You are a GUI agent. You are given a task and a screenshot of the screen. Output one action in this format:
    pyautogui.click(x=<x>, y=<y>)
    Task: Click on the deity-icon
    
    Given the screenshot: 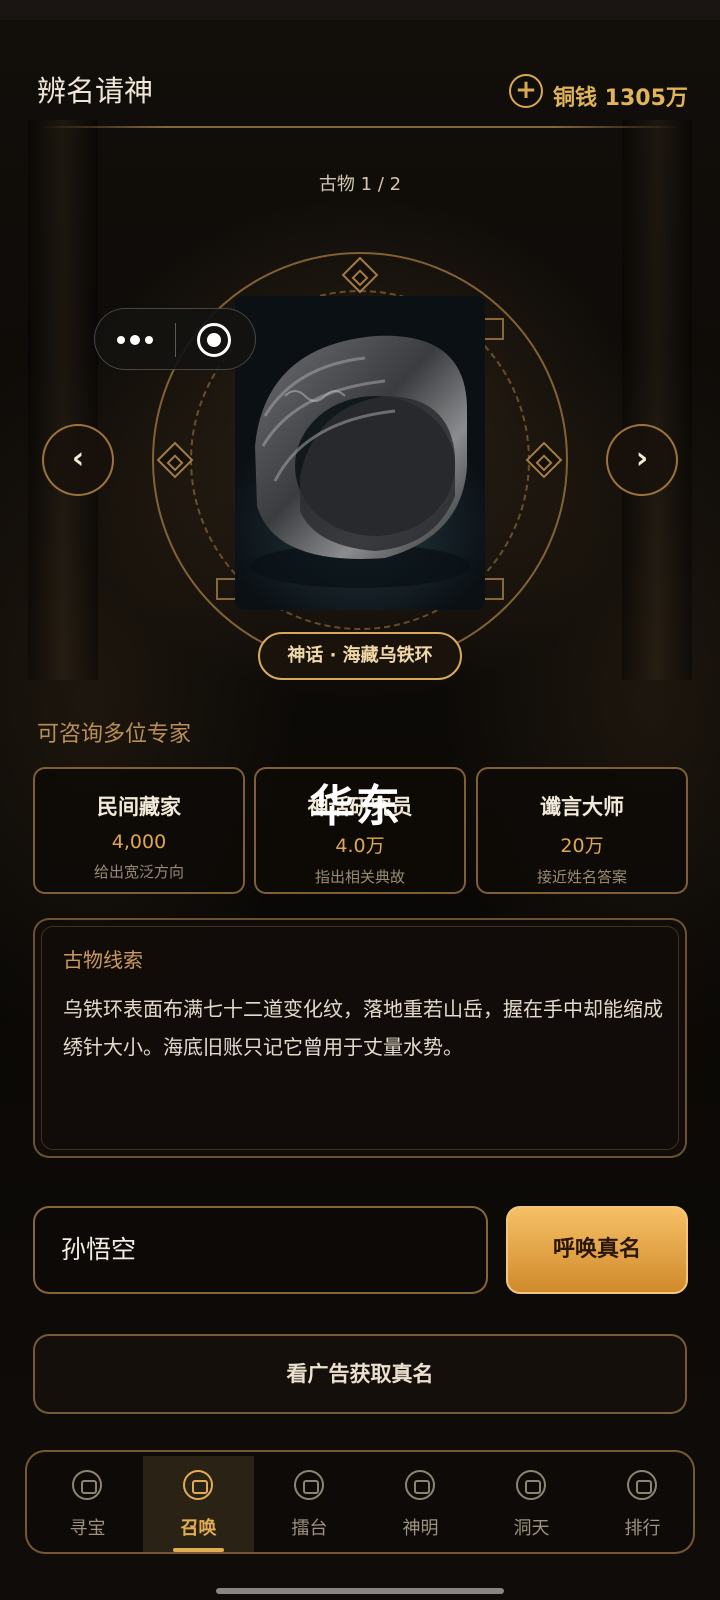 What is the action you would take?
    pyautogui.click(x=420, y=1485)
    